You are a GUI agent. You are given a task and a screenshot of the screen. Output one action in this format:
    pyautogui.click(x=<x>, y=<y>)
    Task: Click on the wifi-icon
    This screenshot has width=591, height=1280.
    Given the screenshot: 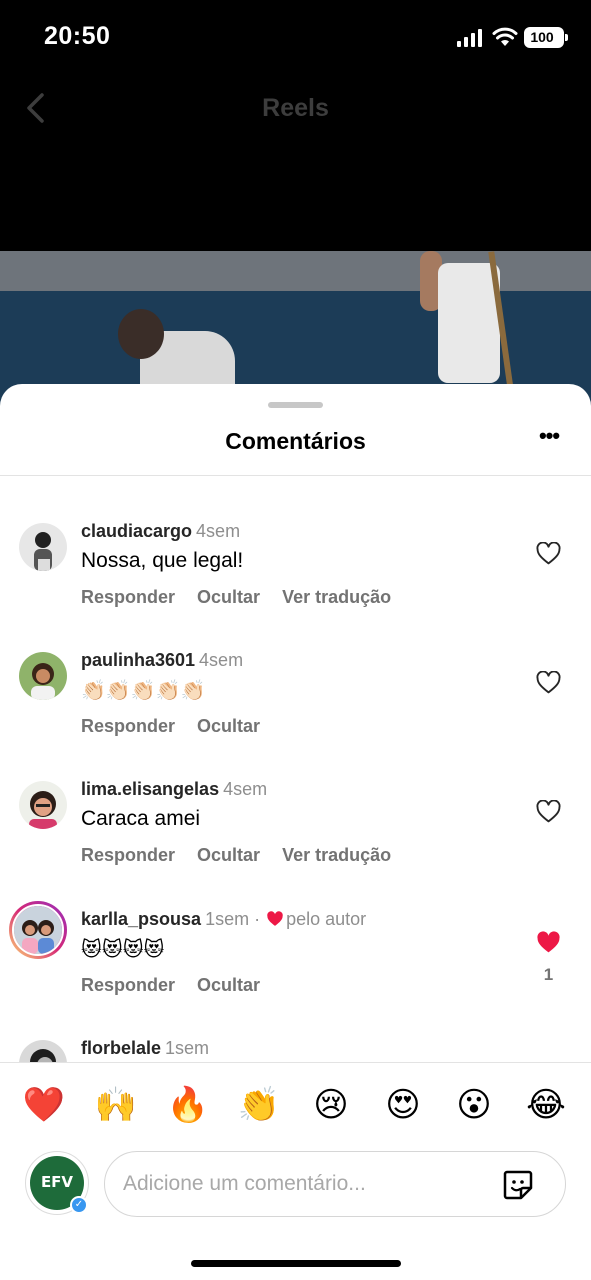 What is the action you would take?
    pyautogui.click(x=505, y=36)
    